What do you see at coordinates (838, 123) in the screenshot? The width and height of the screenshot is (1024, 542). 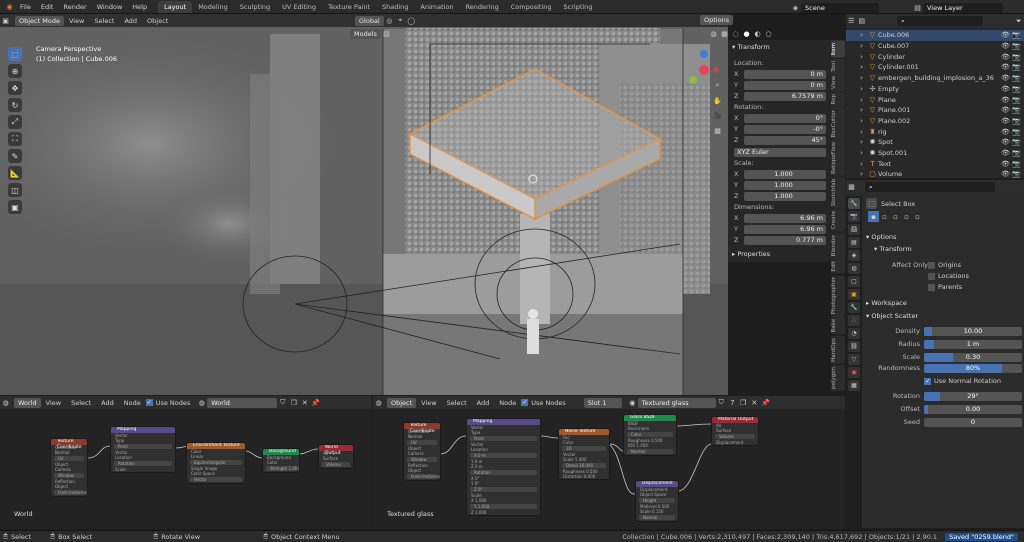 I see `tab-boxcutter: BoxCutter` at bounding box center [838, 123].